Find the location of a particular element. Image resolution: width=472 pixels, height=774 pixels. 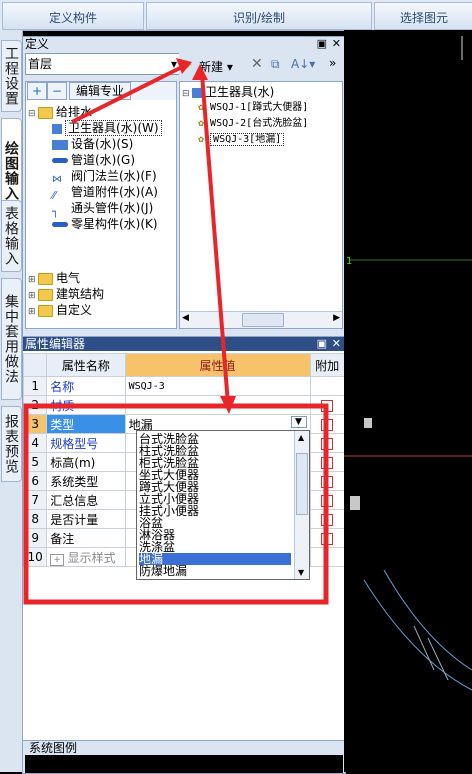

copy-icon: ⧉ is located at coordinates (275, 64).